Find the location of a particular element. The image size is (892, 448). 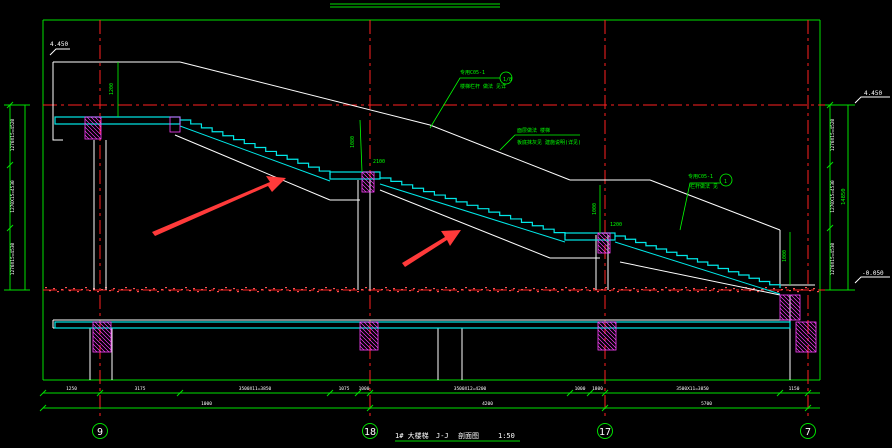

title-bar is located at coordinates (415, 5).